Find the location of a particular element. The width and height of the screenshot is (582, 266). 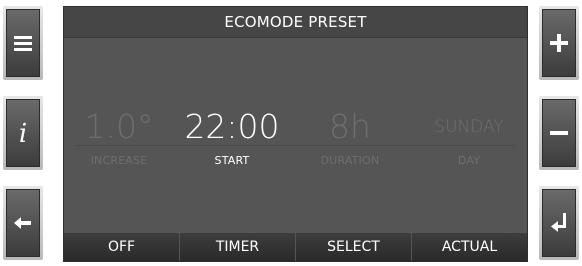

plus-button is located at coordinates (559, 43).